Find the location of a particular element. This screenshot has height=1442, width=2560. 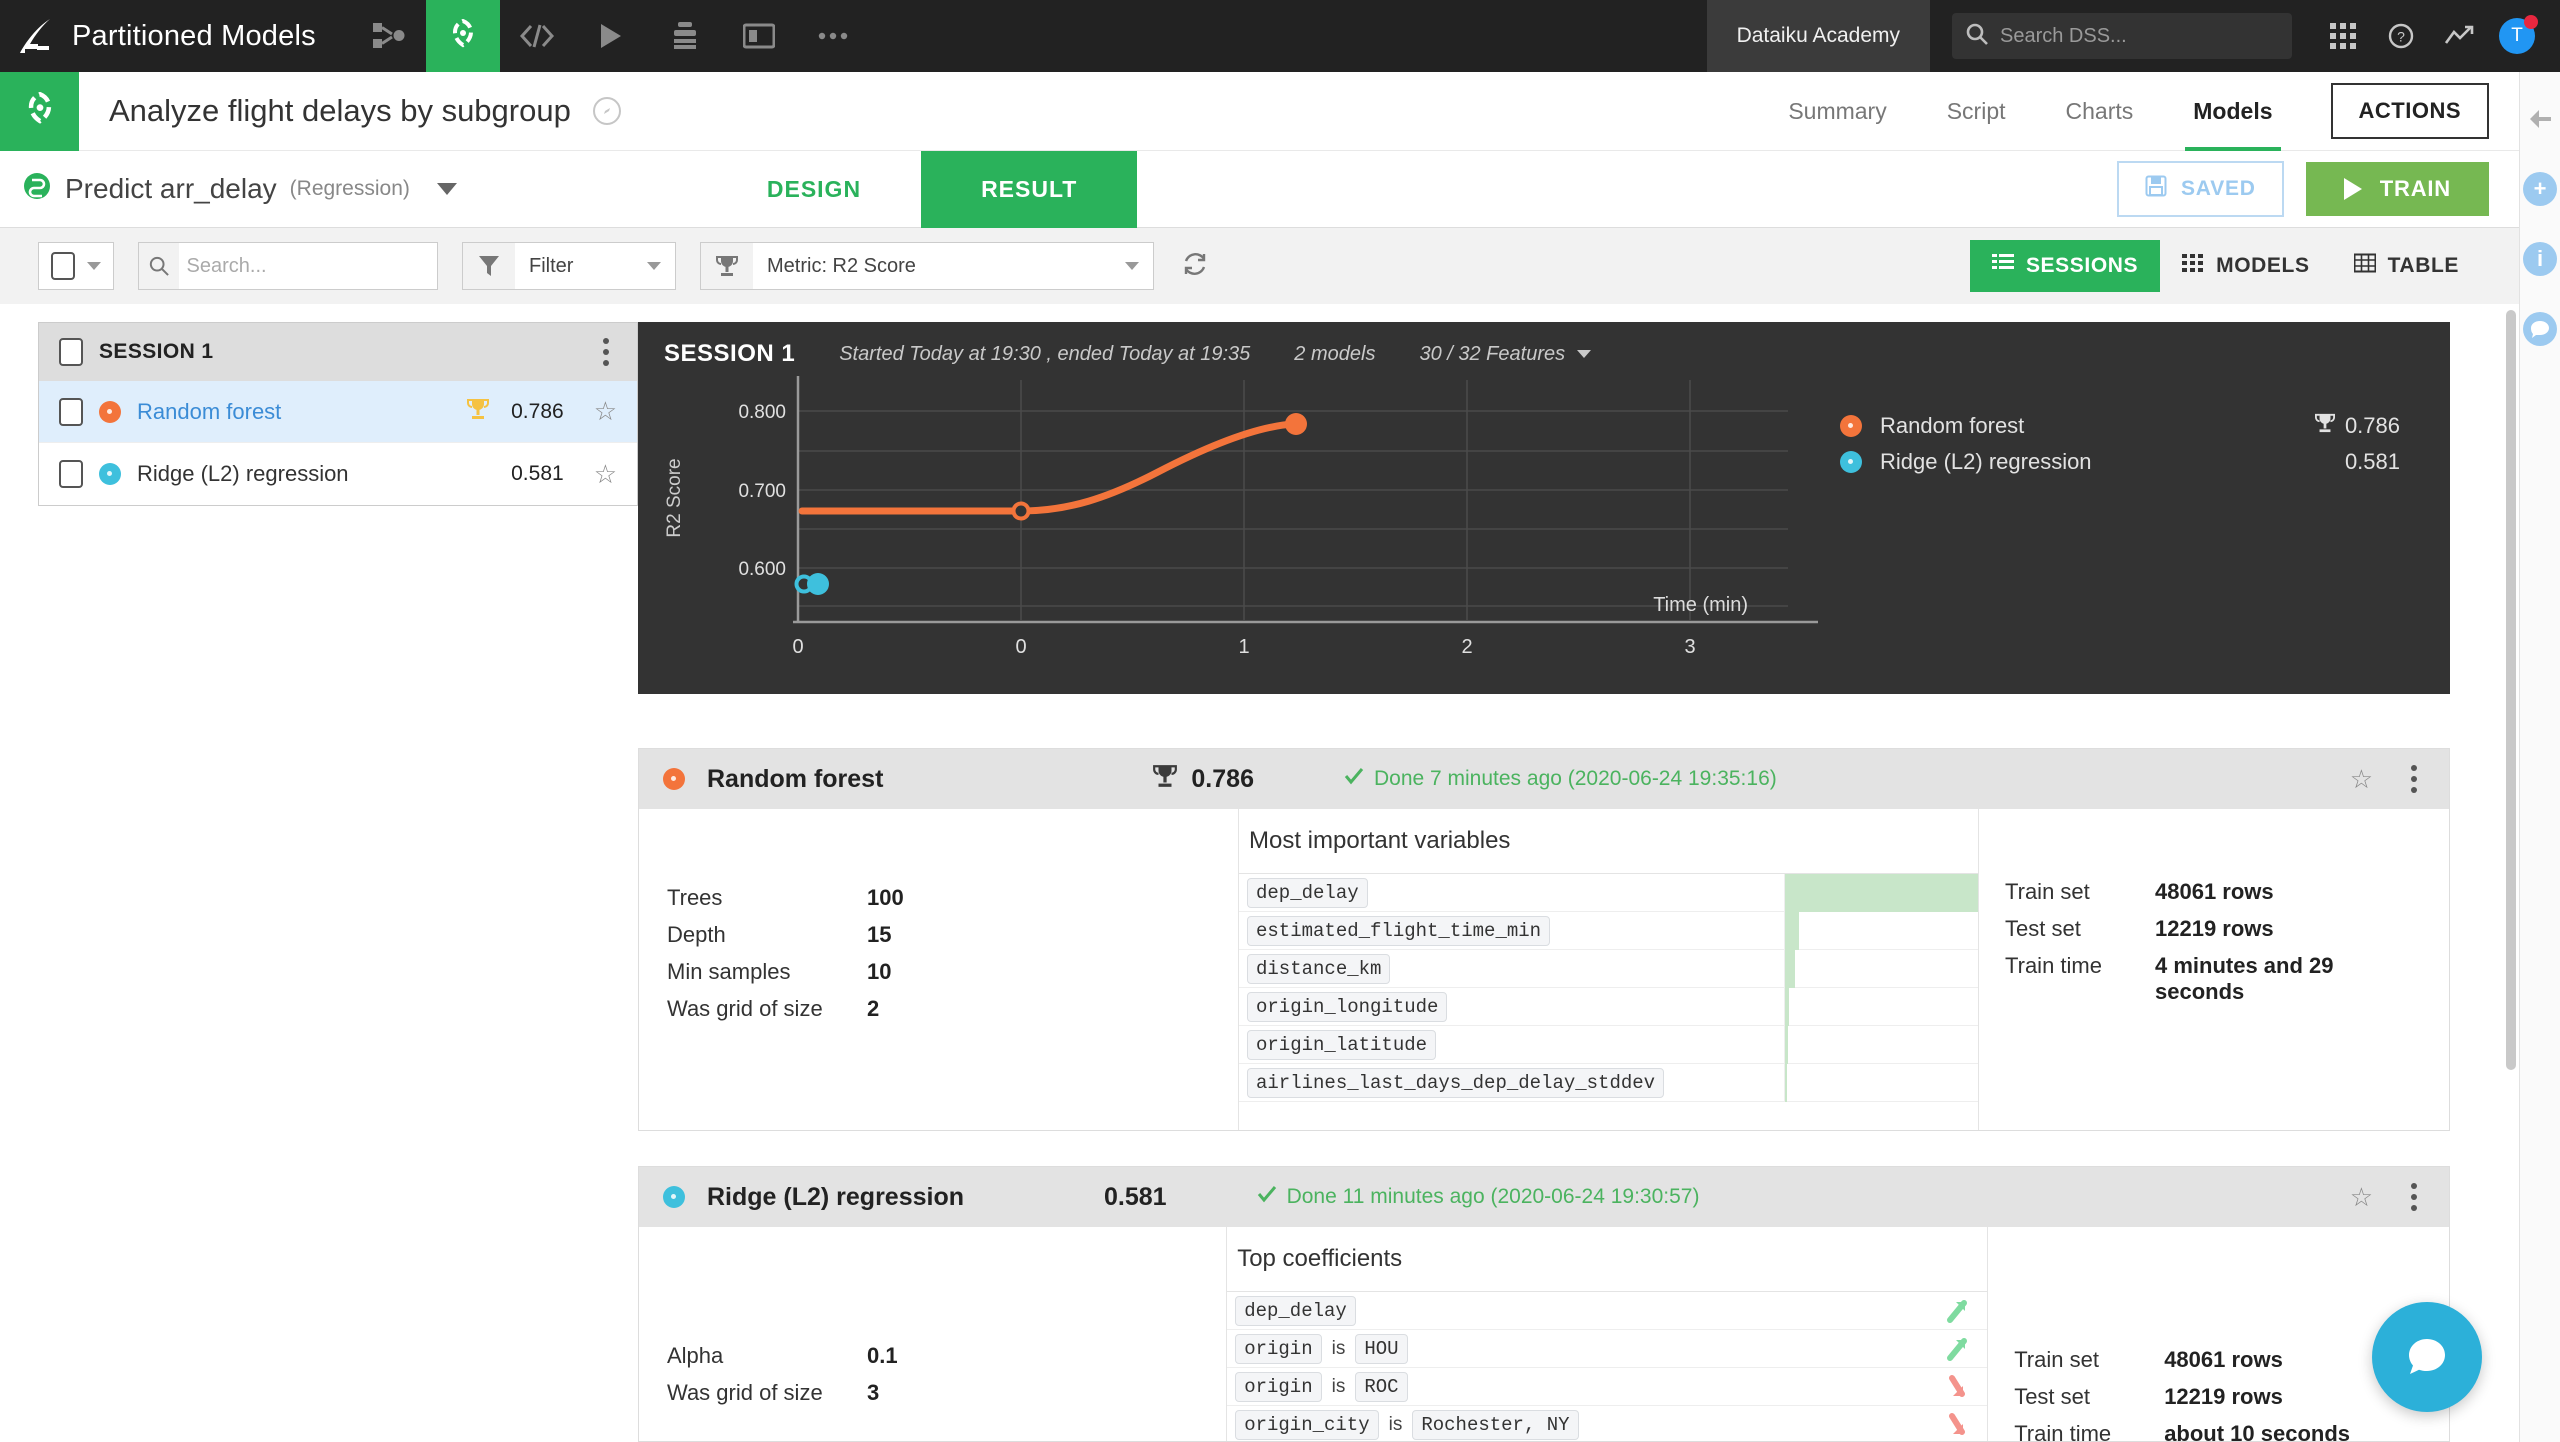

chat-bubble-icon is located at coordinates (2540, 329).